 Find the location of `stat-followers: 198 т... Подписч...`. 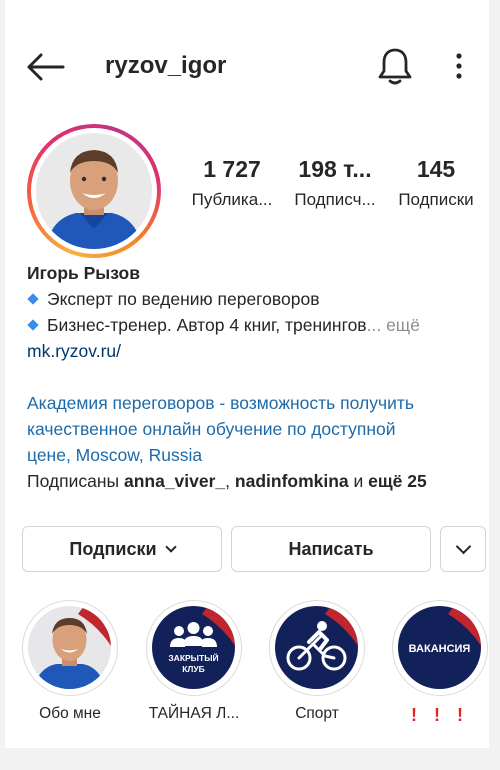

stat-followers: 198 т... Подписч... is located at coordinates (335, 184).